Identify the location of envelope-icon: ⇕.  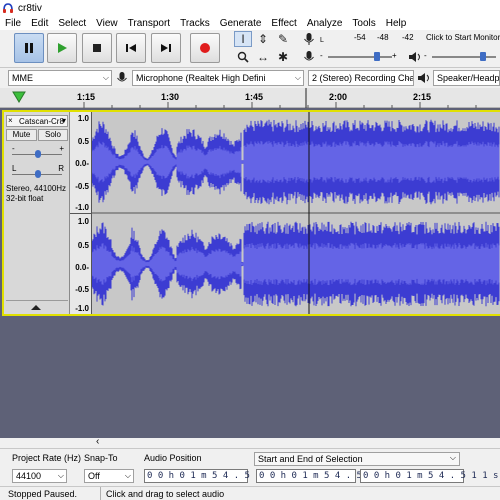
(263, 39).